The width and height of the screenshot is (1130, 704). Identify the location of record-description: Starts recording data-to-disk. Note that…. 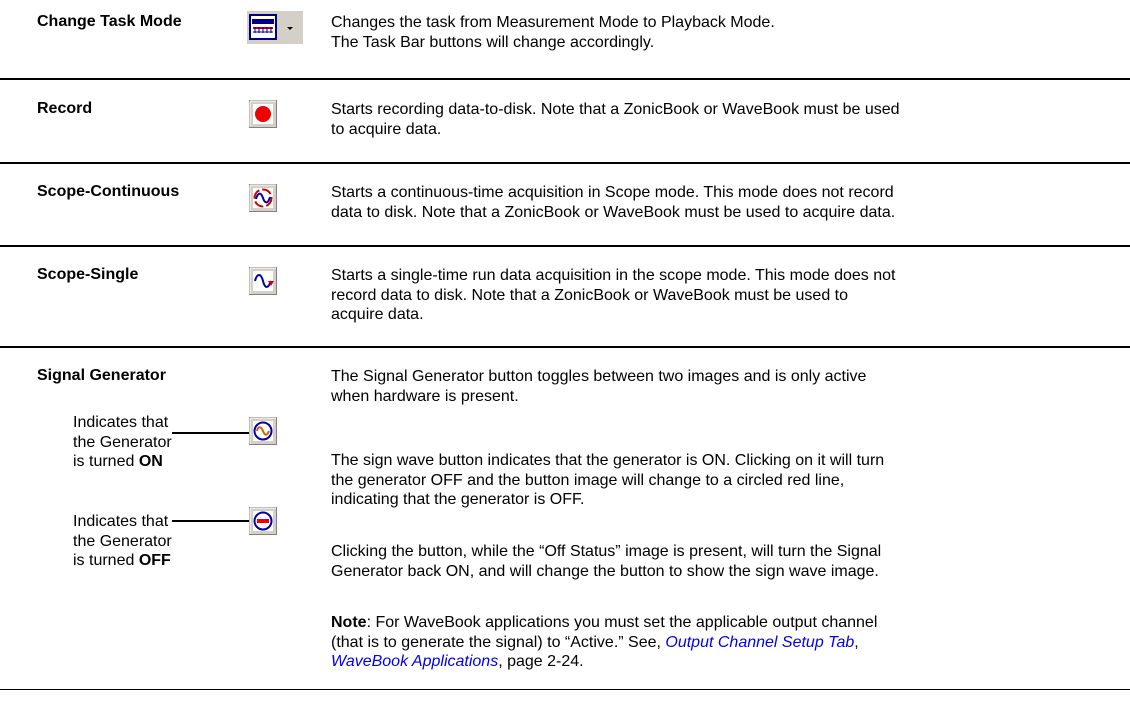
(615, 119).